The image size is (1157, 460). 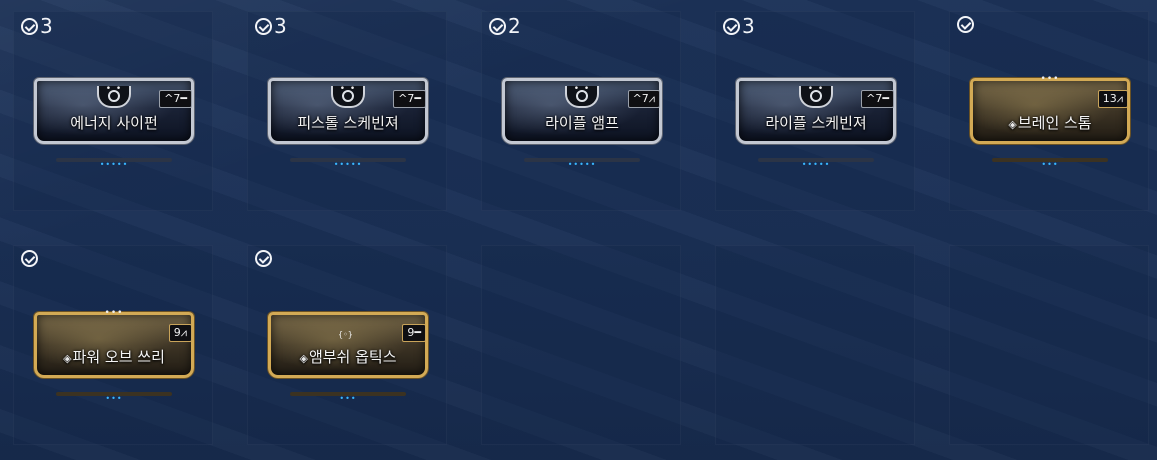 I want to click on owned-indicator: 2, so click(x=505, y=26).